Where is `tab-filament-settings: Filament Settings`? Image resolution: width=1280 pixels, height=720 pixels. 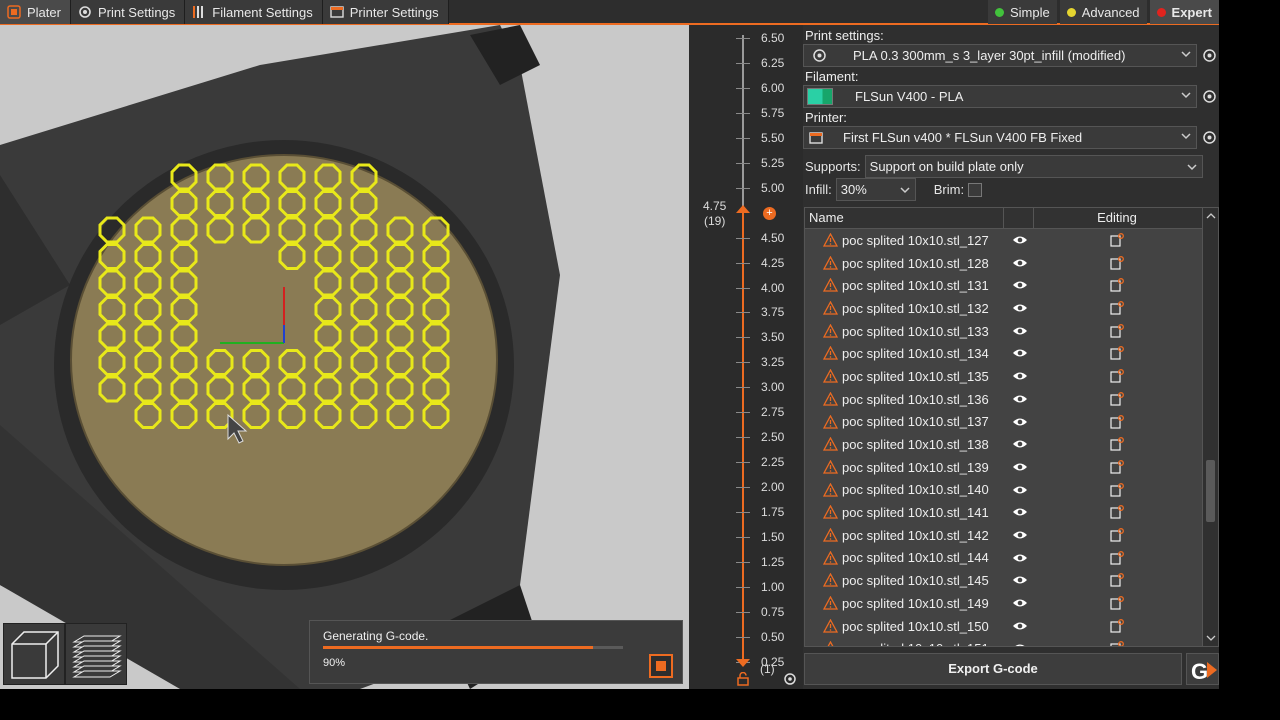 tab-filament-settings: Filament Settings is located at coordinates (254, 12).